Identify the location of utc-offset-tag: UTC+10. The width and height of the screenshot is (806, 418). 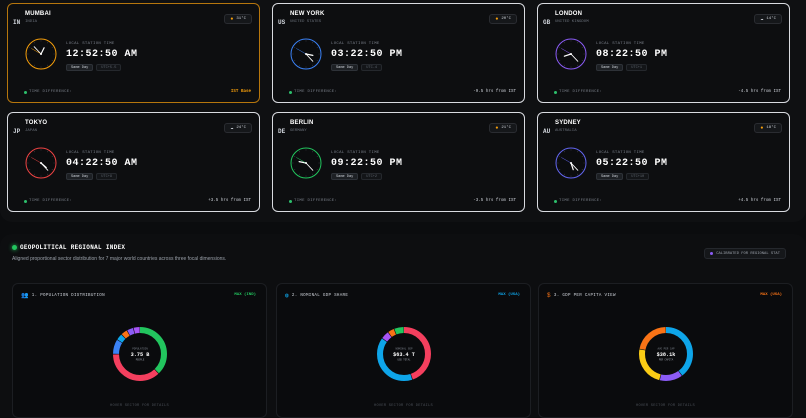
(638, 176).